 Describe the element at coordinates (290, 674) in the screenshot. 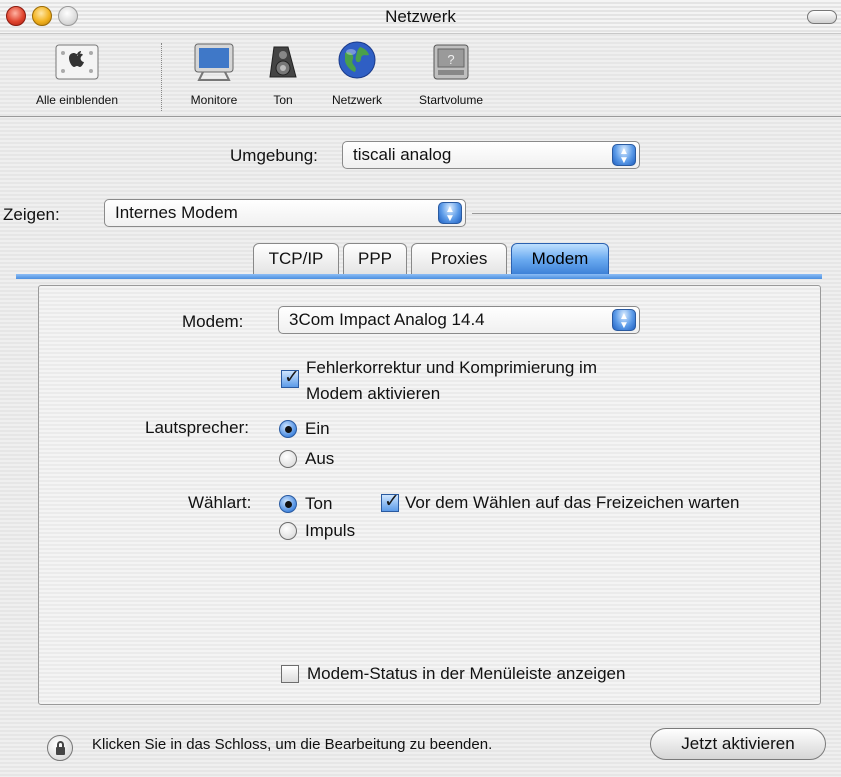

I see `modem-status-menubar-checkbox` at that location.